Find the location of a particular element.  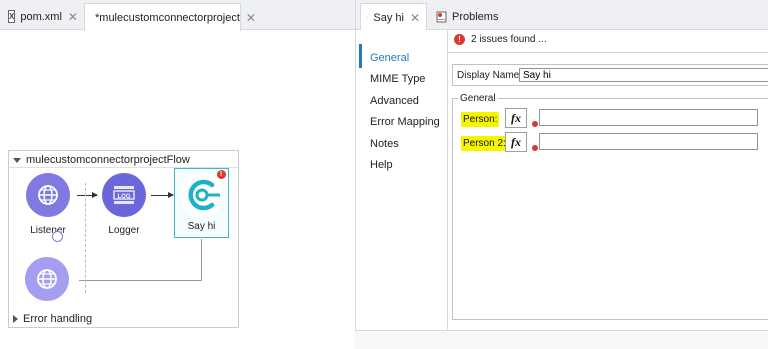

display-name-field is located at coordinates (643, 75).